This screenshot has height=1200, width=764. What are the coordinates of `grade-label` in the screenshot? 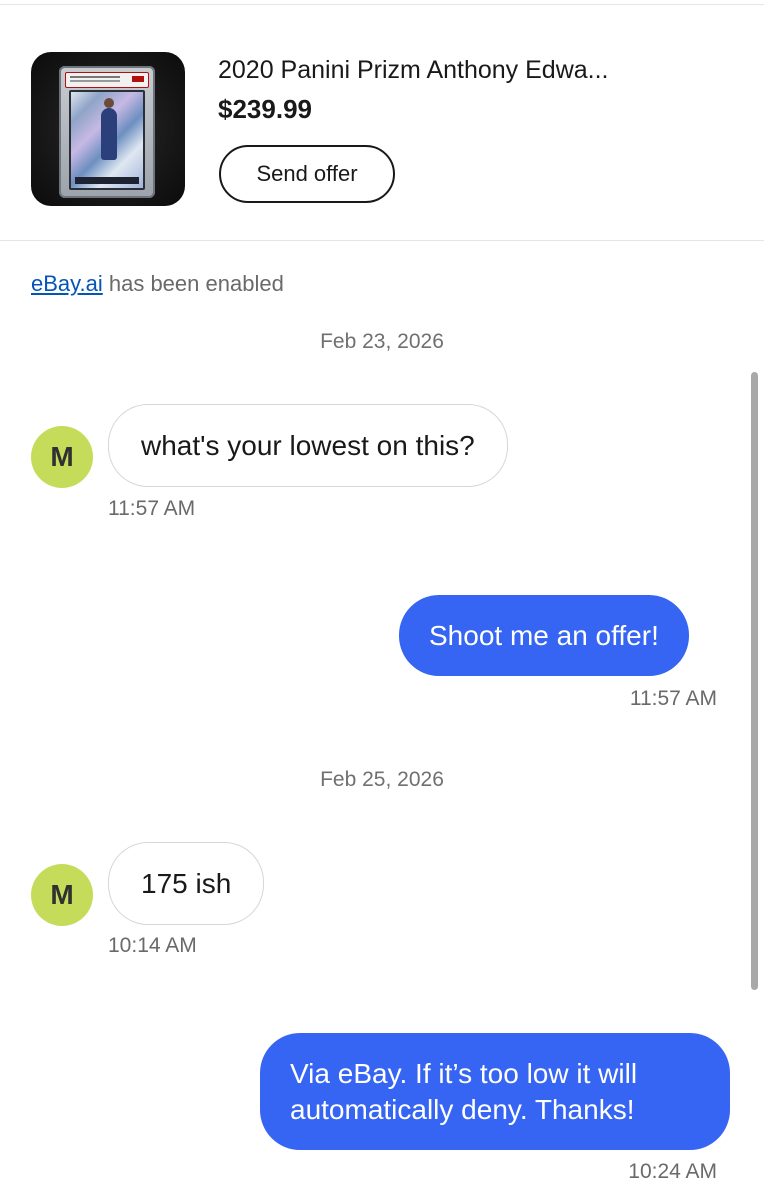 It's located at (107, 80).